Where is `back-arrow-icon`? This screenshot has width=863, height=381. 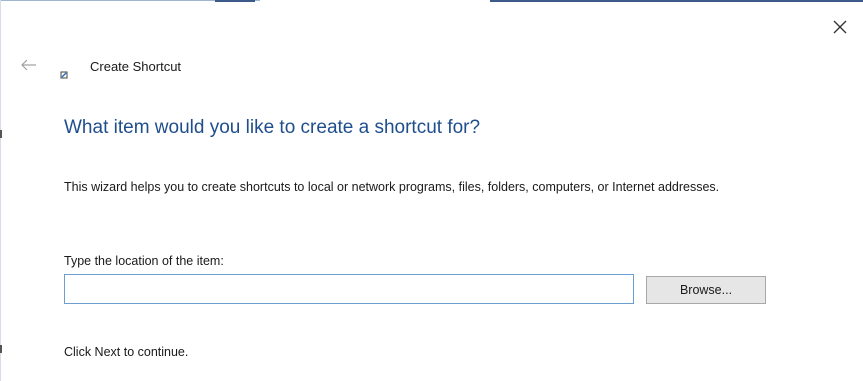
back-arrow-icon is located at coordinates (29, 67).